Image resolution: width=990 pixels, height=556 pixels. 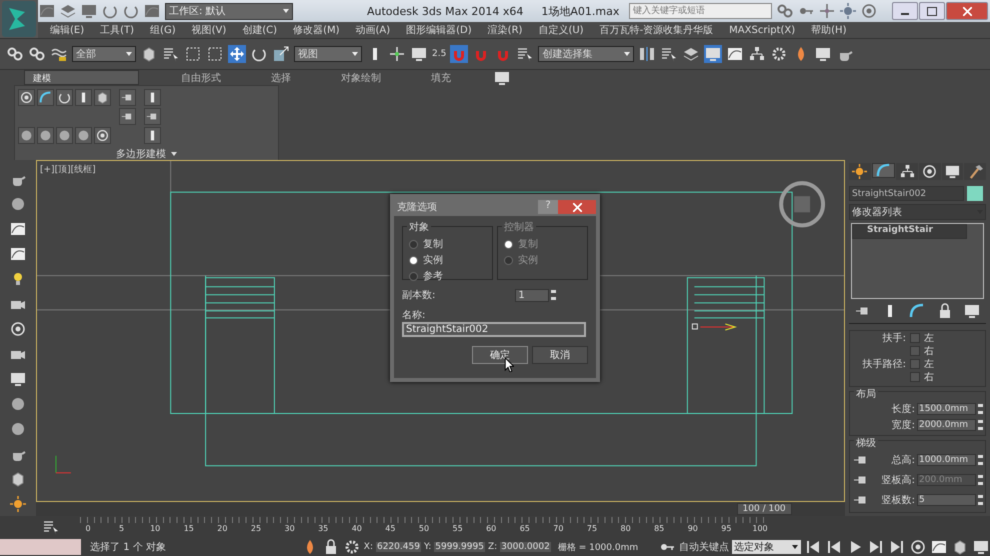 What do you see at coordinates (897, 500) in the screenshot?
I see `parameter-label: 竖板数:` at bounding box center [897, 500].